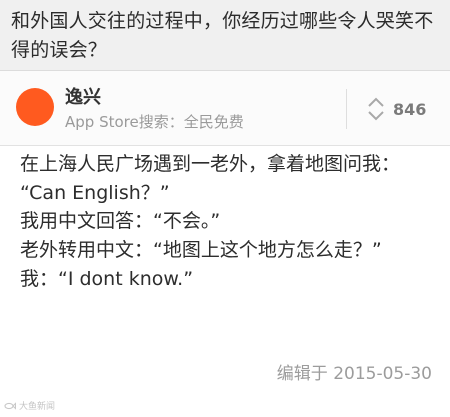 Image resolution: width=450 pixels, height=417 pixels. Describe the element at coordinates (59, 50) in the screenshot. I see `question-title-line-2: 得的误会？` at that location.